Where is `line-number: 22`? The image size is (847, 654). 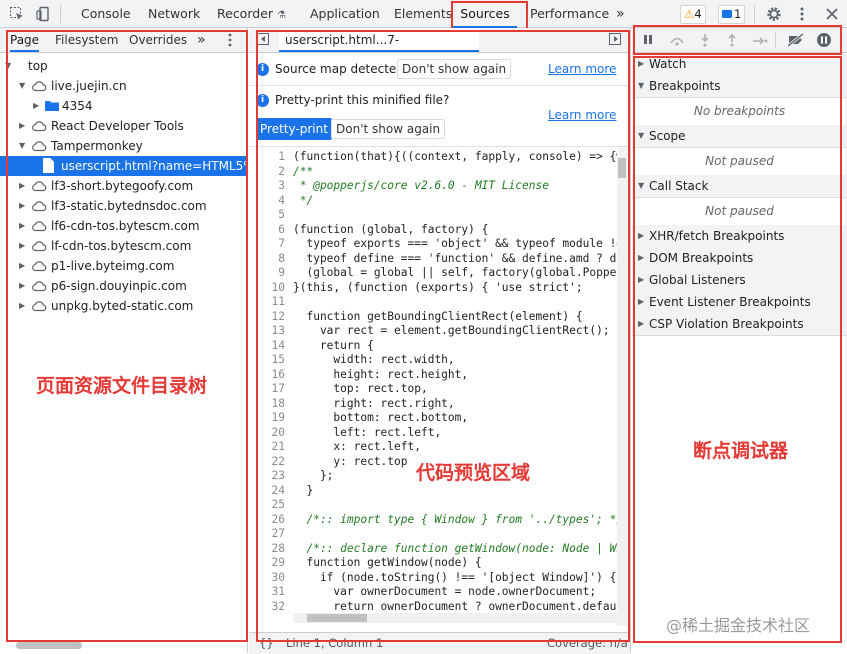
line-number: 22 is located at coordinates (267, 462).